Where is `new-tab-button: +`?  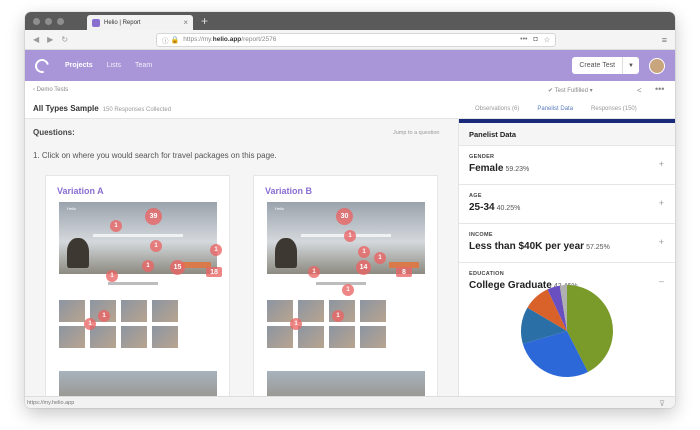 new-tab-button: + is located at coordinates (204, 21).